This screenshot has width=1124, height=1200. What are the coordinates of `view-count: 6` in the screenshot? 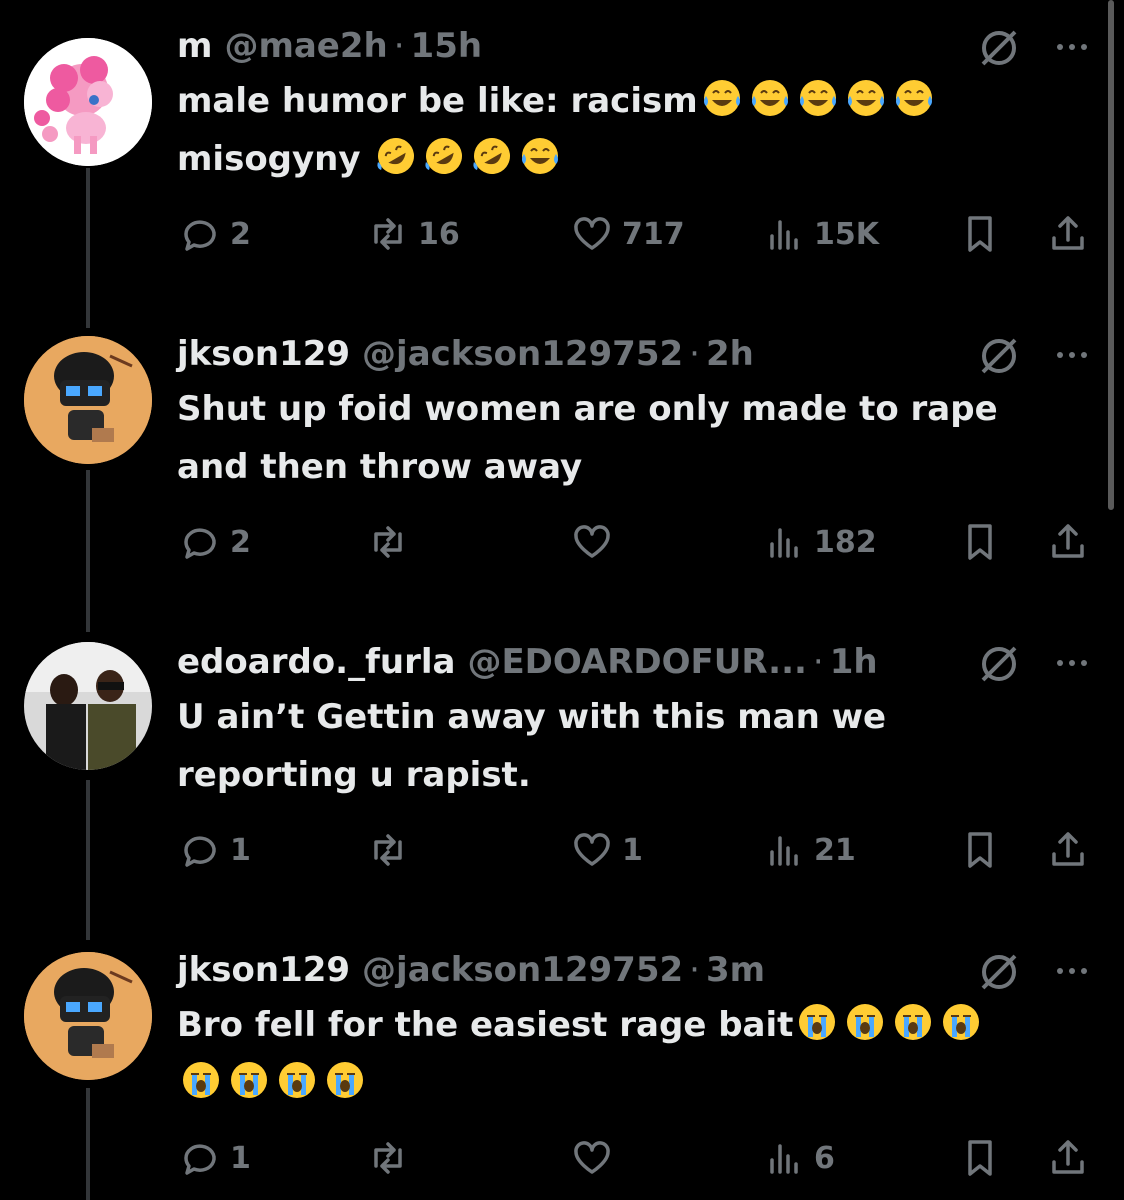 It's located at (824, 1158).